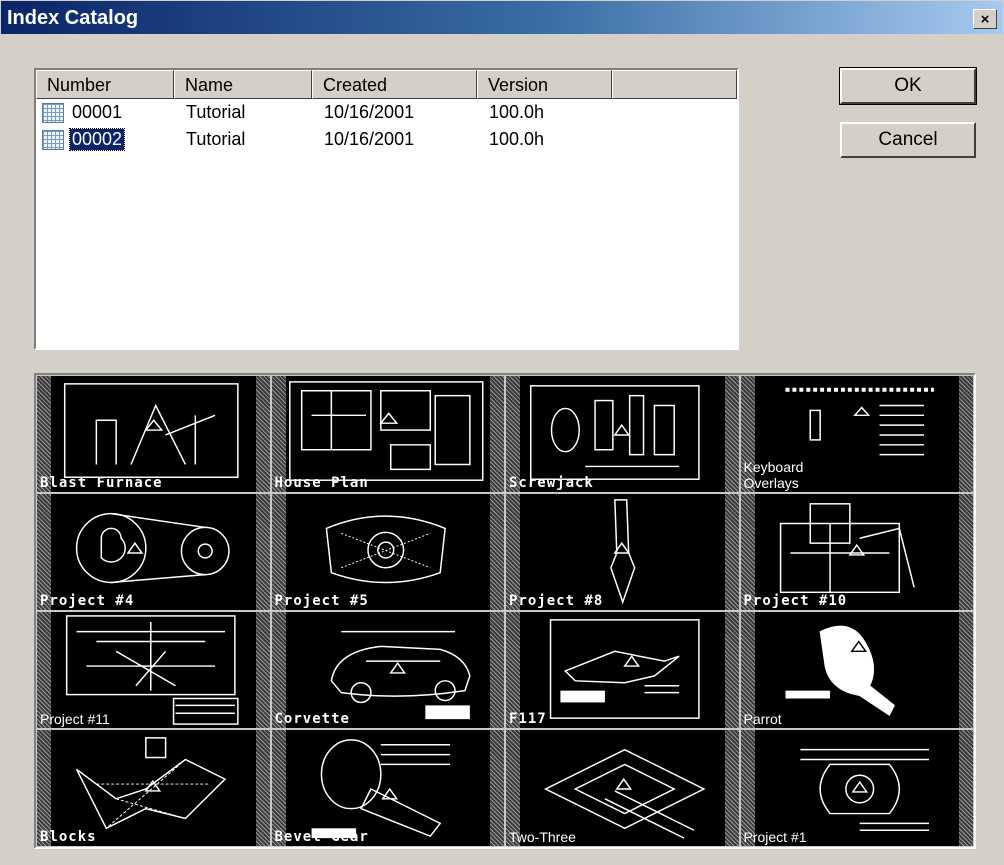 The height and width of the screenshot is (865, 1004). I want to click on thumbnail-house-plan: House Plan, so click(387, 434).